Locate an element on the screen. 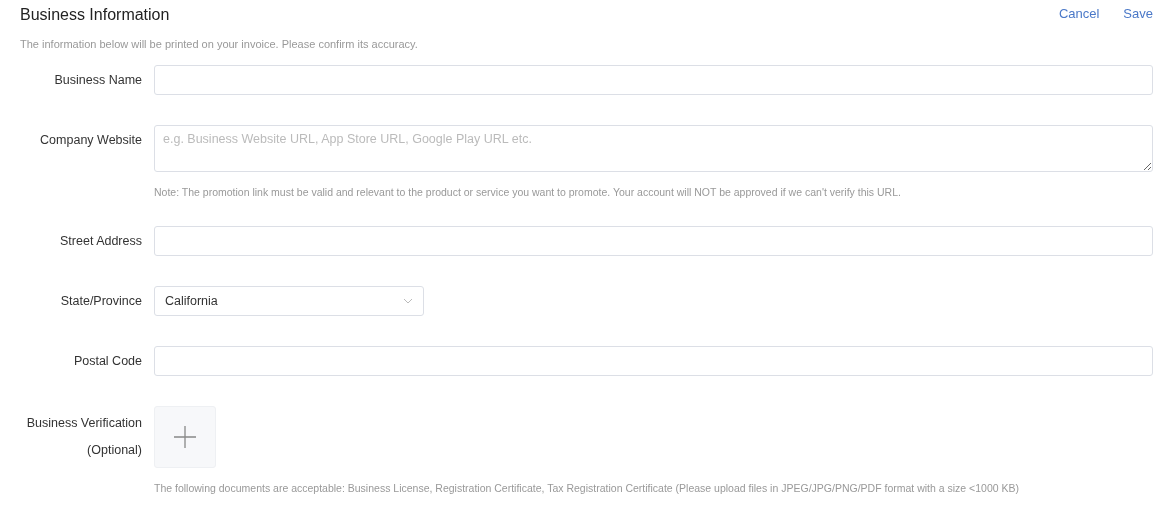 This screenshot has height=518, width=1173. chevron-down-icon is located at coordinates (408, 301).